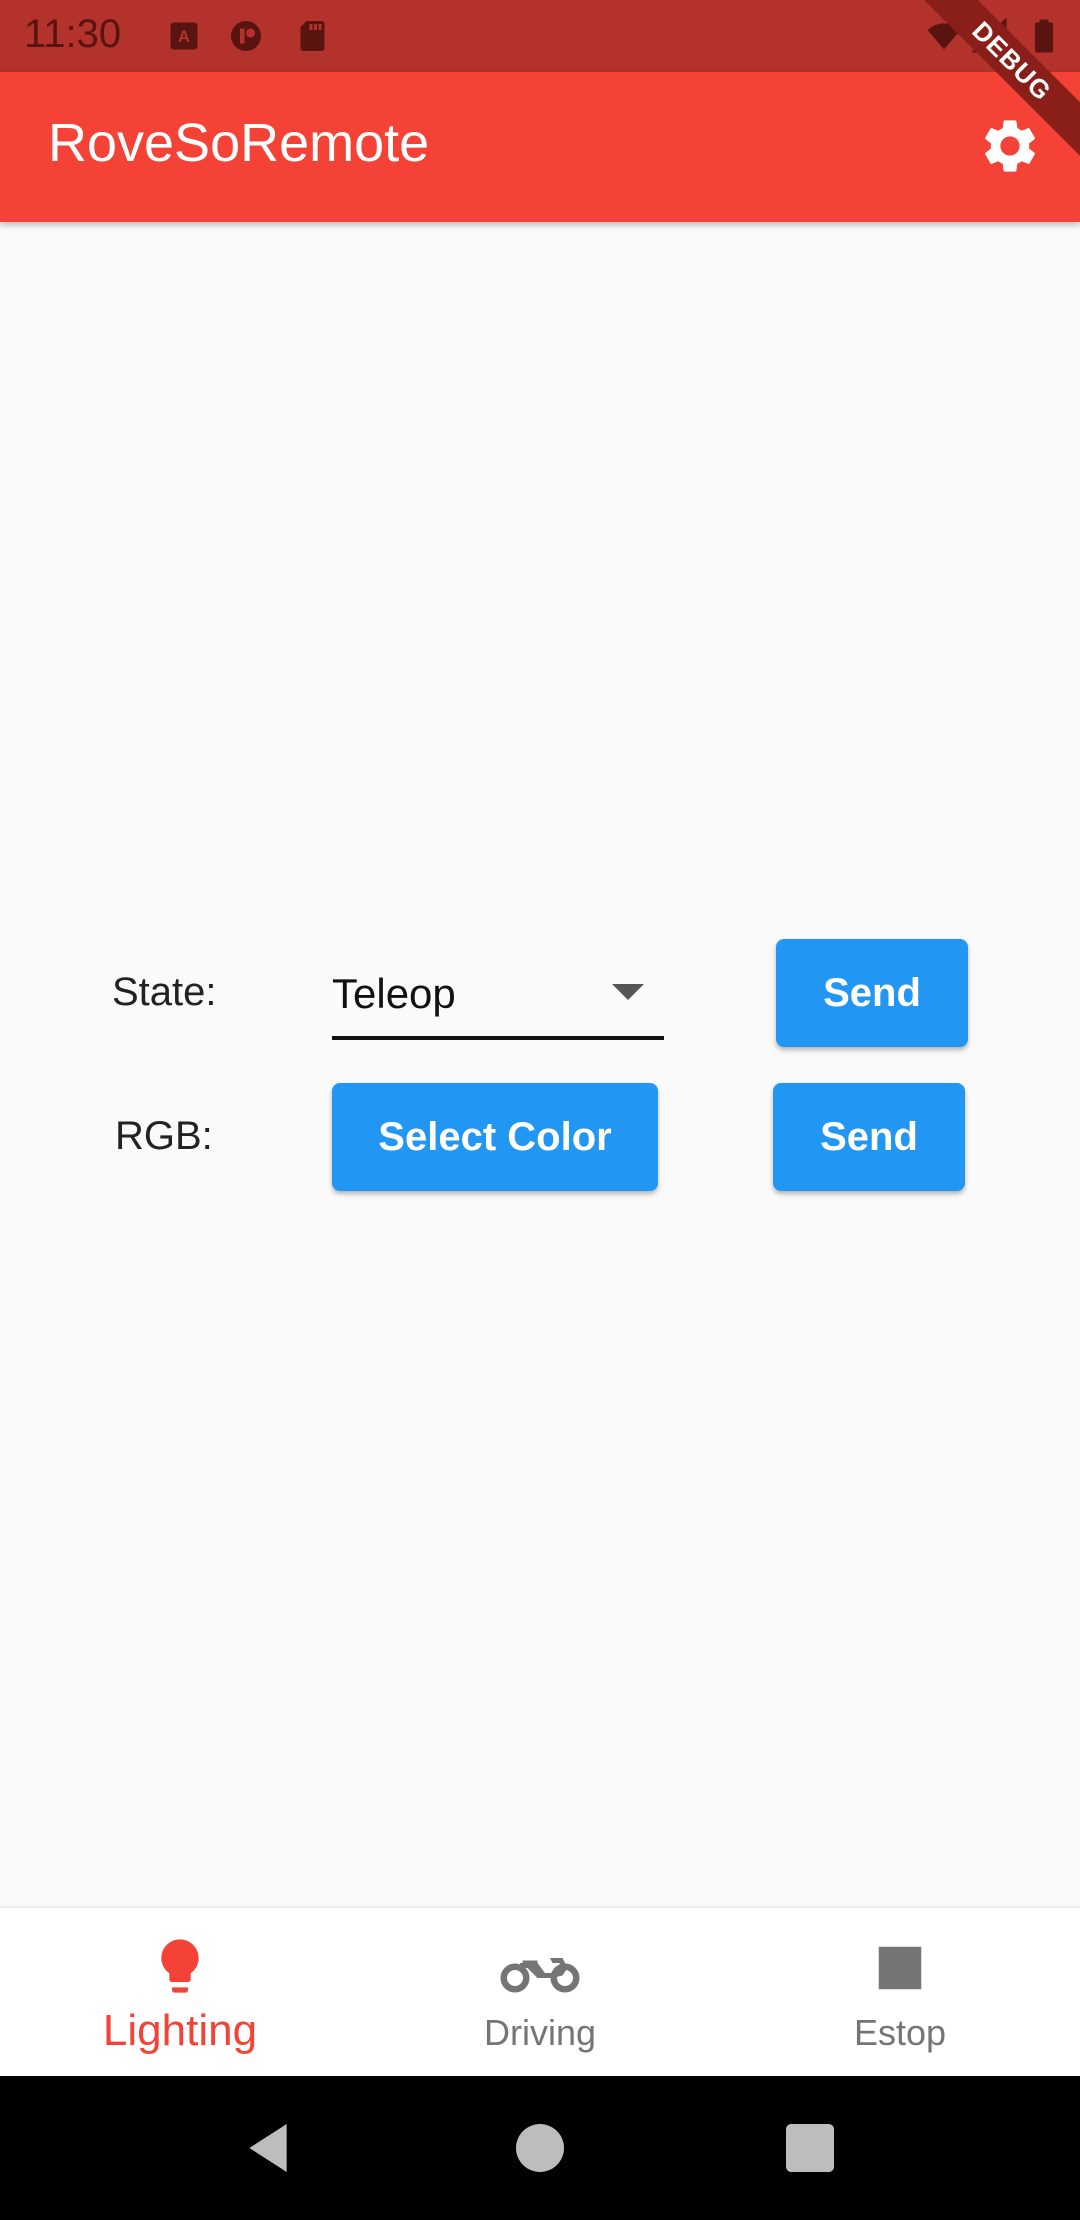 Image resolution: width=1080 pixels, height=2220 pixels. What do you see at coordinates (394, 993) in the screenshot?
I see `state-dropdown-value: Teleop` at bounding box center [394, 993].